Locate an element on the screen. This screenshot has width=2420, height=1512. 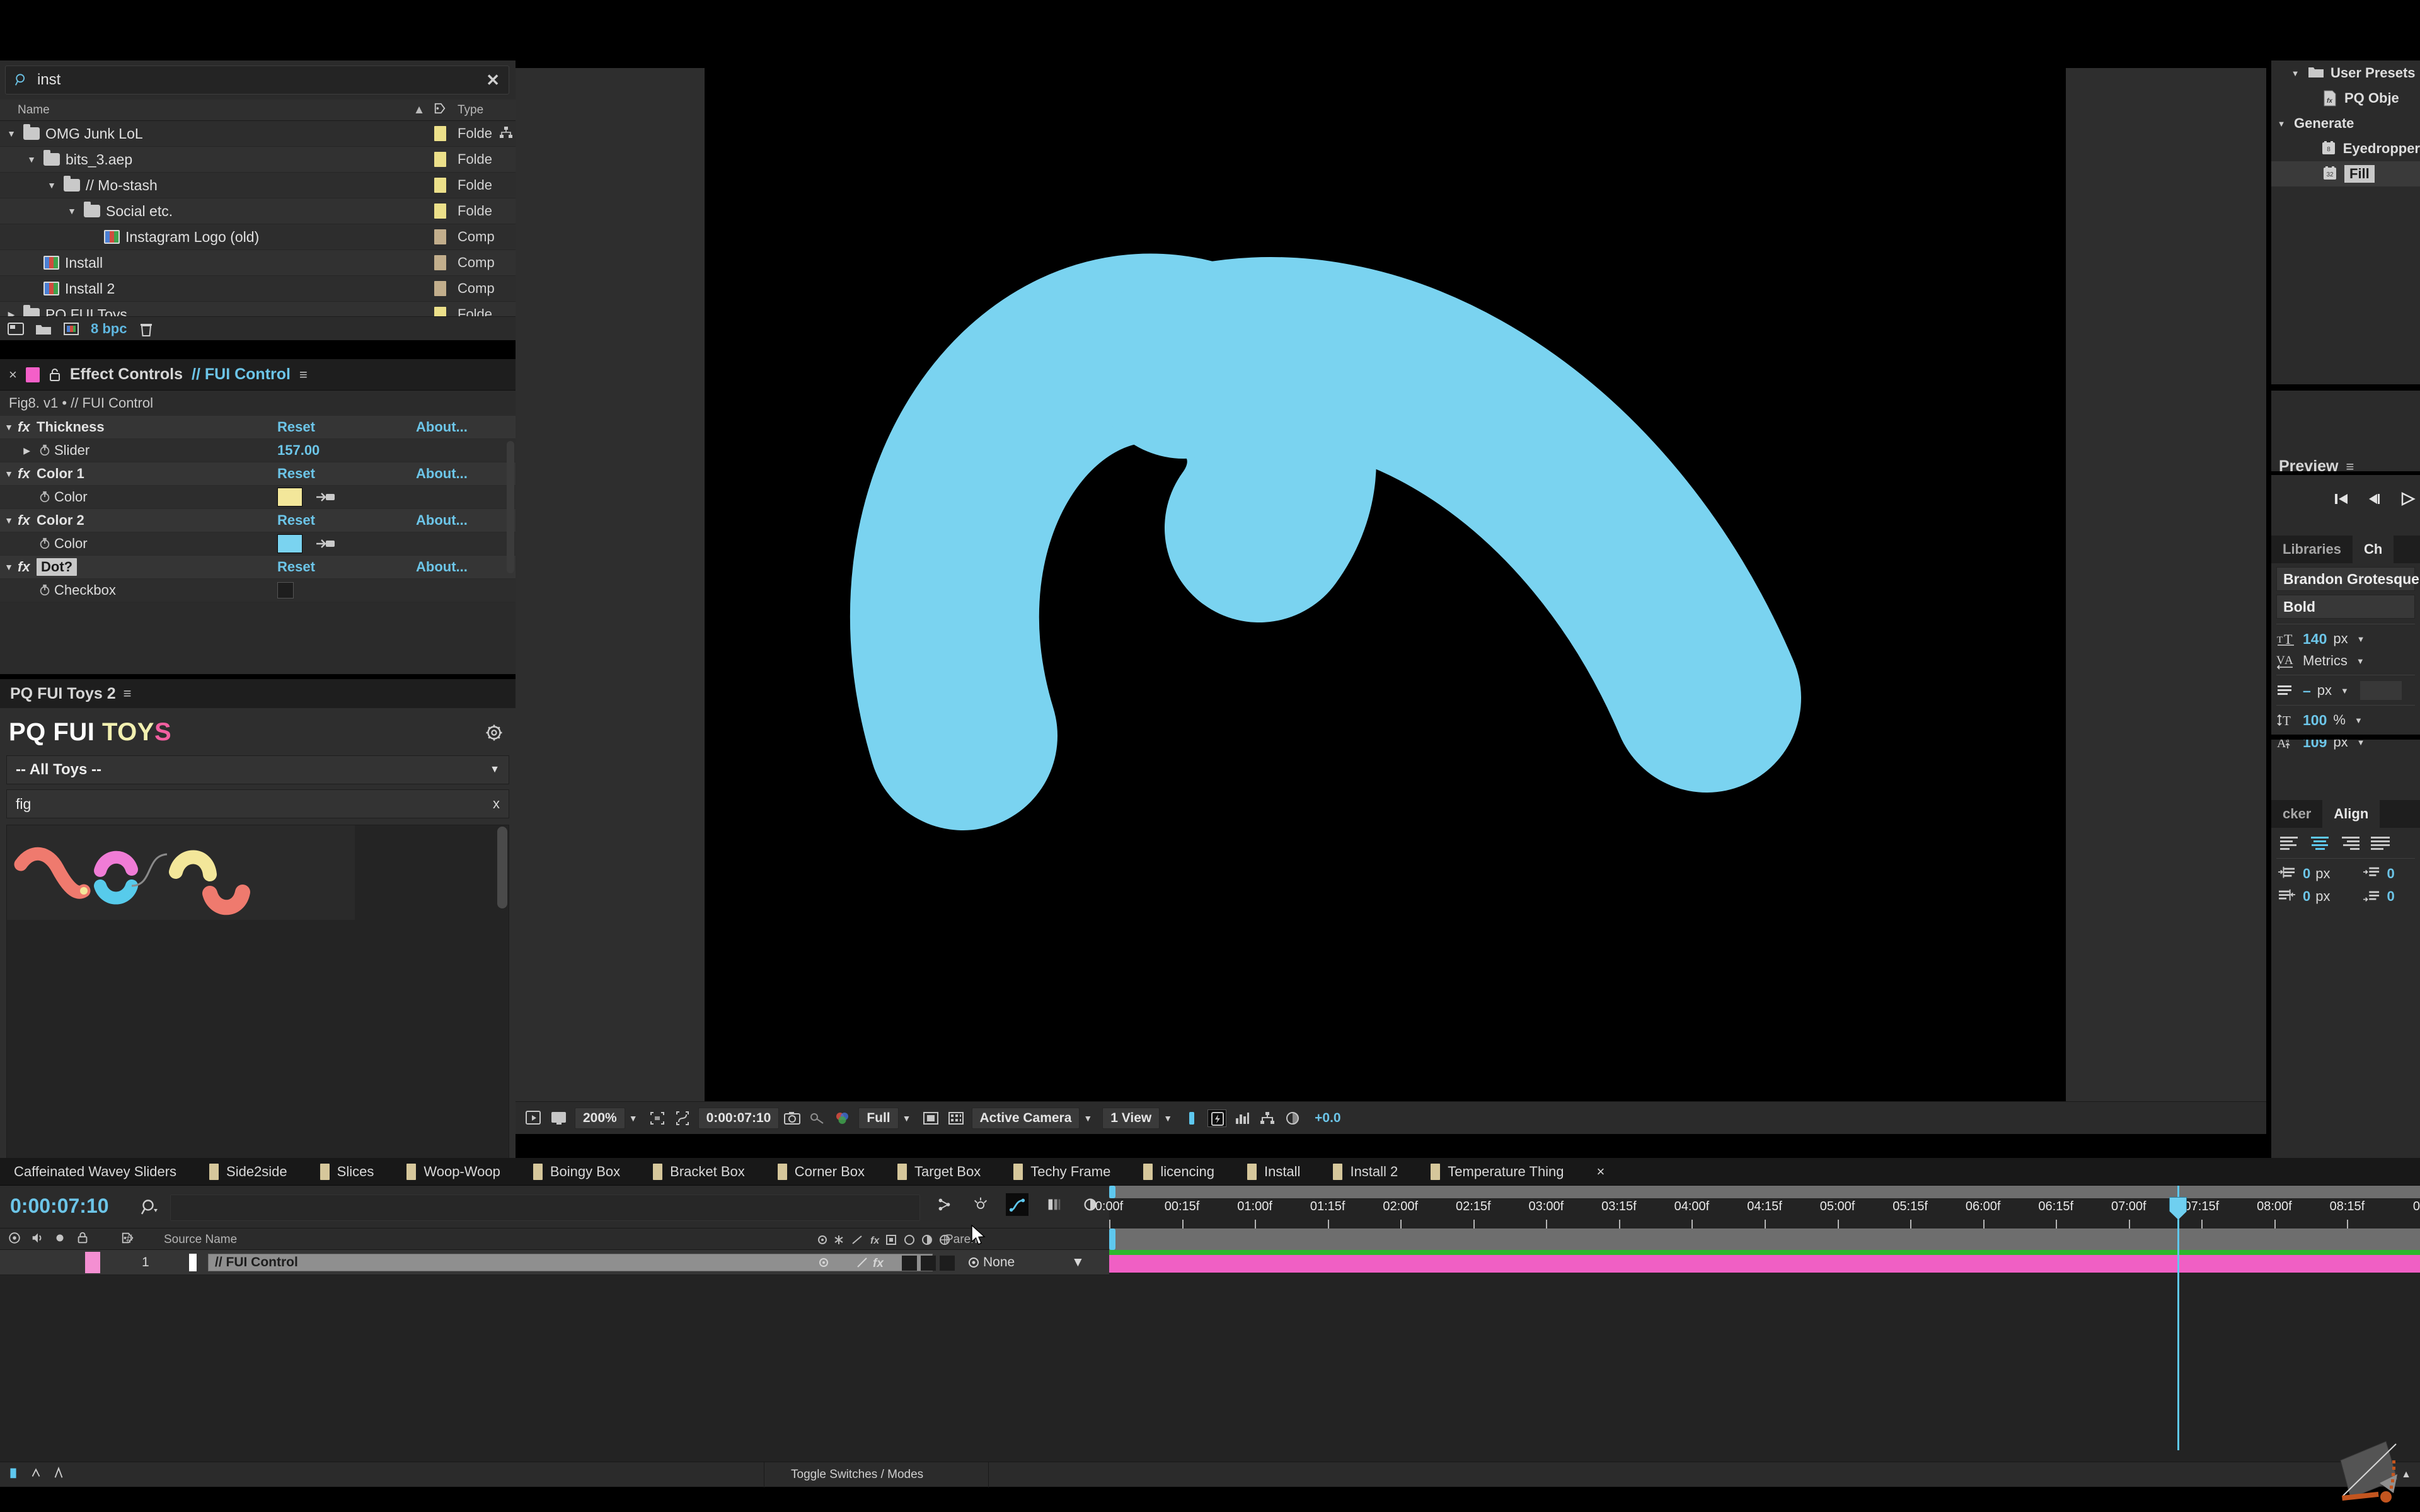
project-item-row: ▶ Instagram Logo (old) Comp is located at coordinates (258, 237).